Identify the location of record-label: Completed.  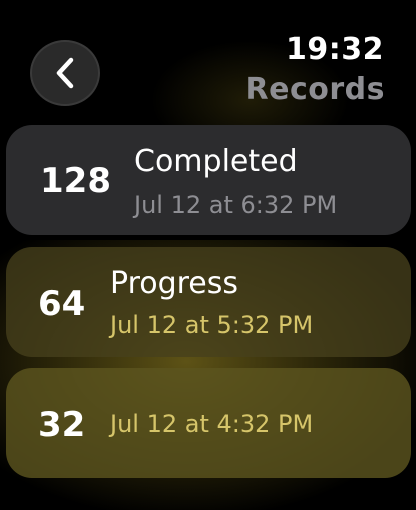
(216, 161).